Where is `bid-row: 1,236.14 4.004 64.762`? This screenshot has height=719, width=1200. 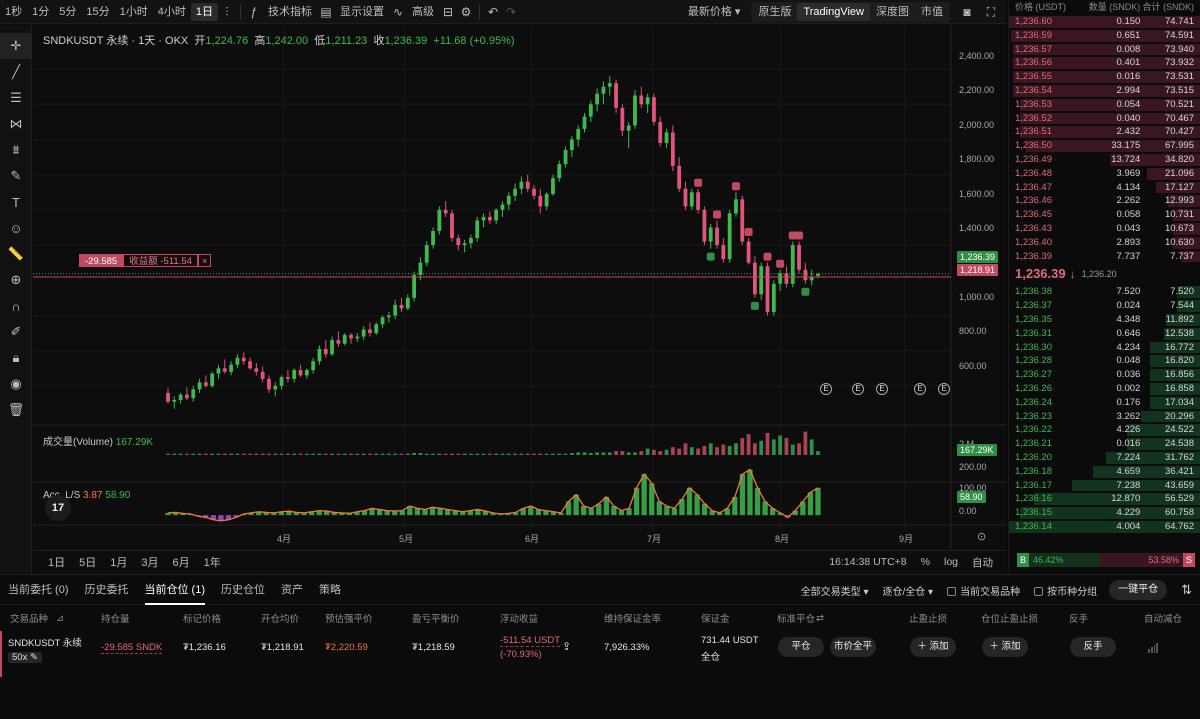
bid-row: 1,236.14 4.004 64.762 is located at coordinates (1104, 527).